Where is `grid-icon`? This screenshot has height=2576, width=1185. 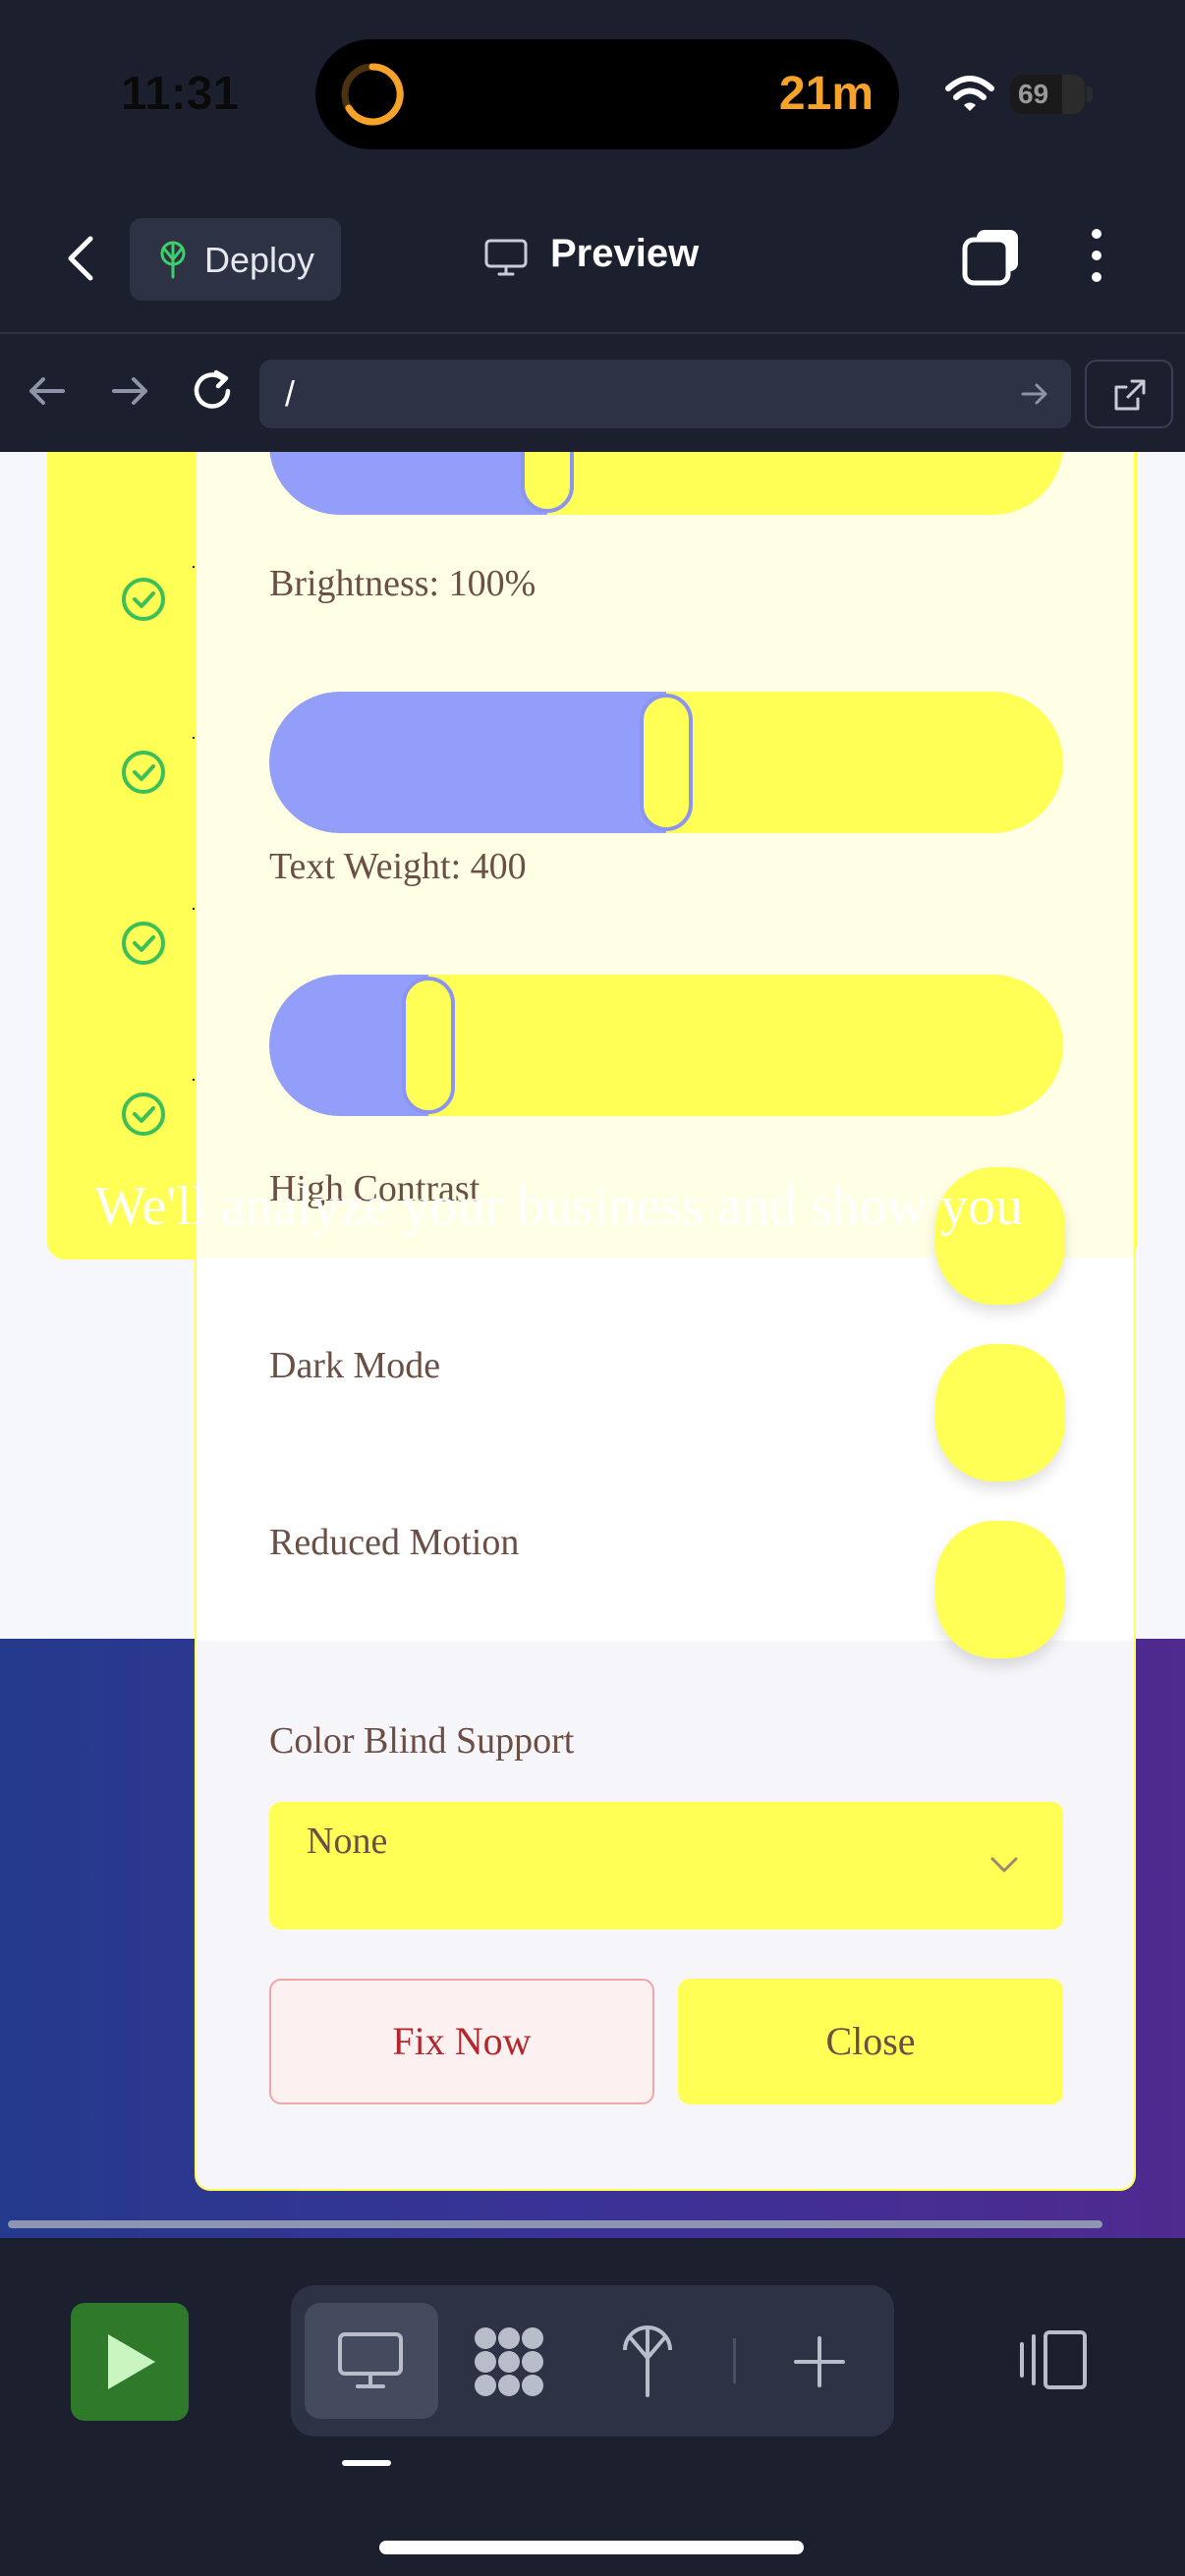
grid-icon is located at coordinates (509, 2361).